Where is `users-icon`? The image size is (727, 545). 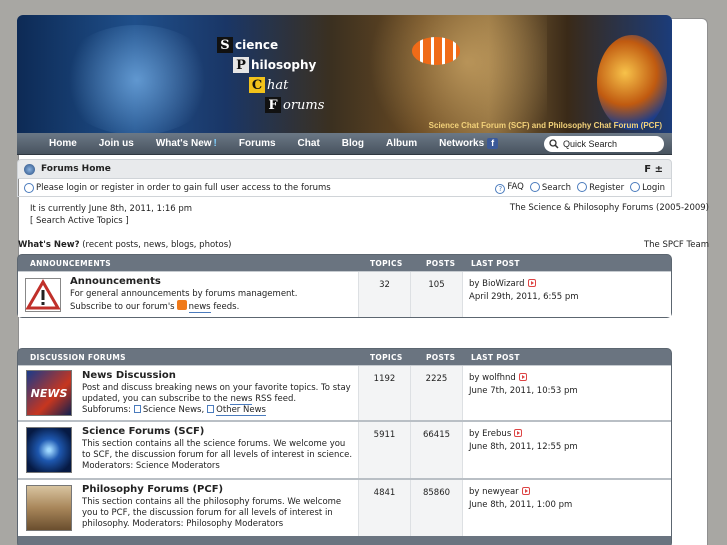
users-icon is located at coordinates (29, 187).